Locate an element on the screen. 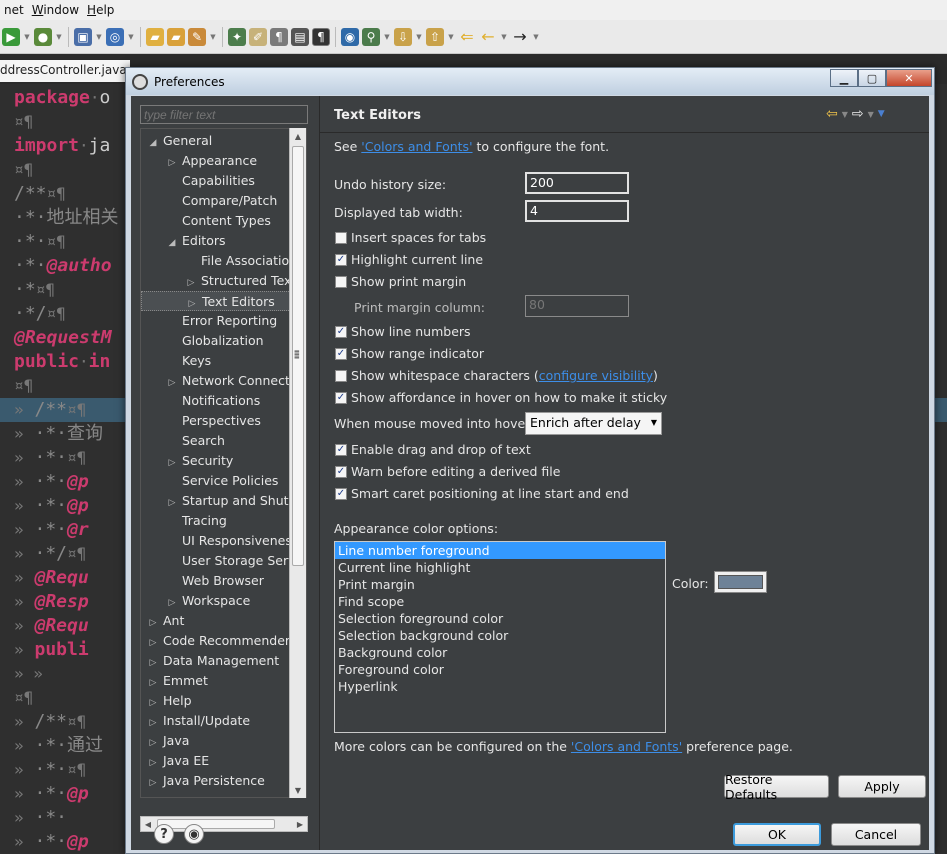 The height and width of the screenshot is (854, 947). color-option-item: Selection foreground color is located at coordinates (500, 618).